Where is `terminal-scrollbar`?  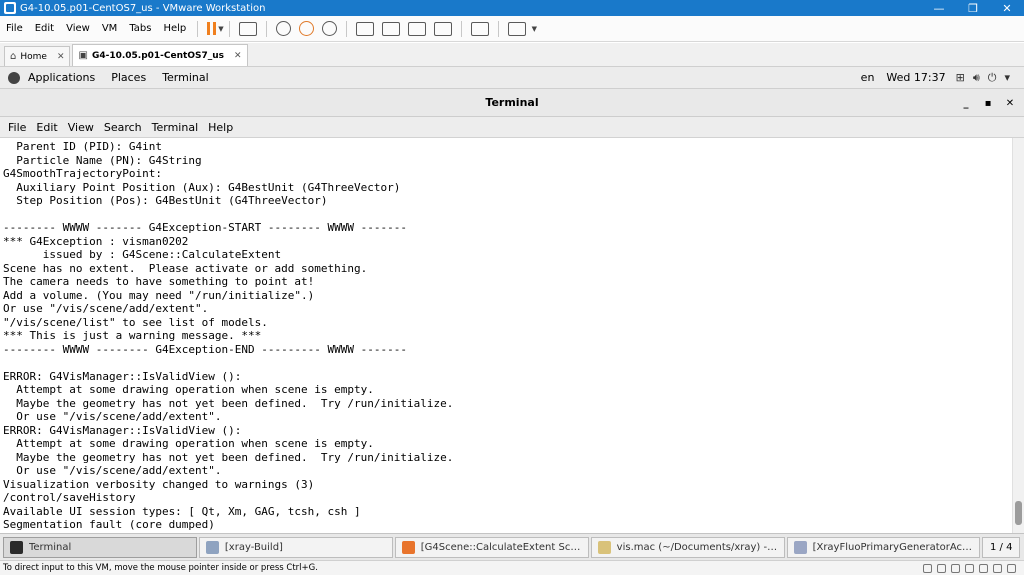 terminal-scrollbar is located at coordinates (1018, 335).